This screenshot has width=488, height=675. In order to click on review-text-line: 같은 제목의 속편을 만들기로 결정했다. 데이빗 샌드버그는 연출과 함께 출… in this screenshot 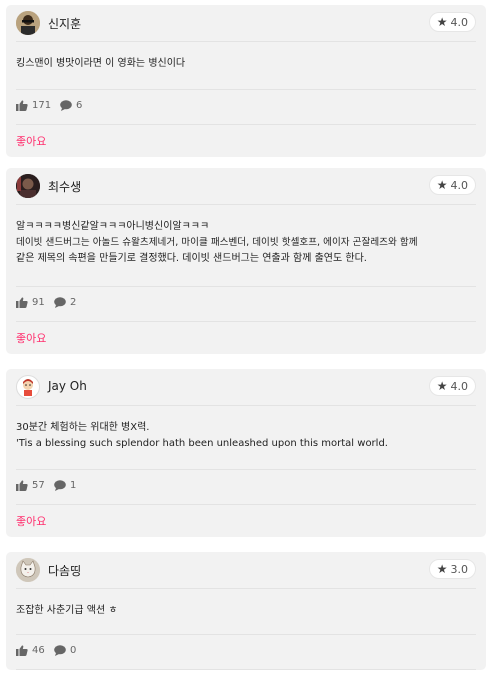, I will do `click(191, 258)`.